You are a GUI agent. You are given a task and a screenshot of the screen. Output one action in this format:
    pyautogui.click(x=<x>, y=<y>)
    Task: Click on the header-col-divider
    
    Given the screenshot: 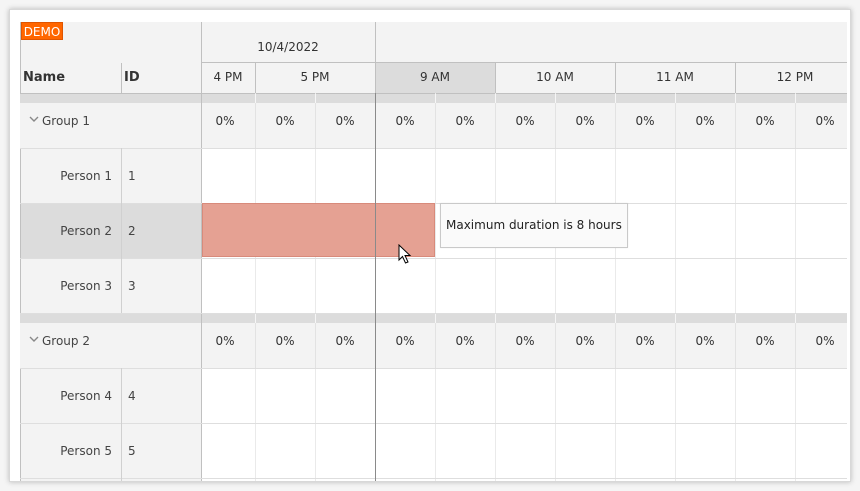 What is the action you would take?
    pyautogui.click(x=121, y=78)
    